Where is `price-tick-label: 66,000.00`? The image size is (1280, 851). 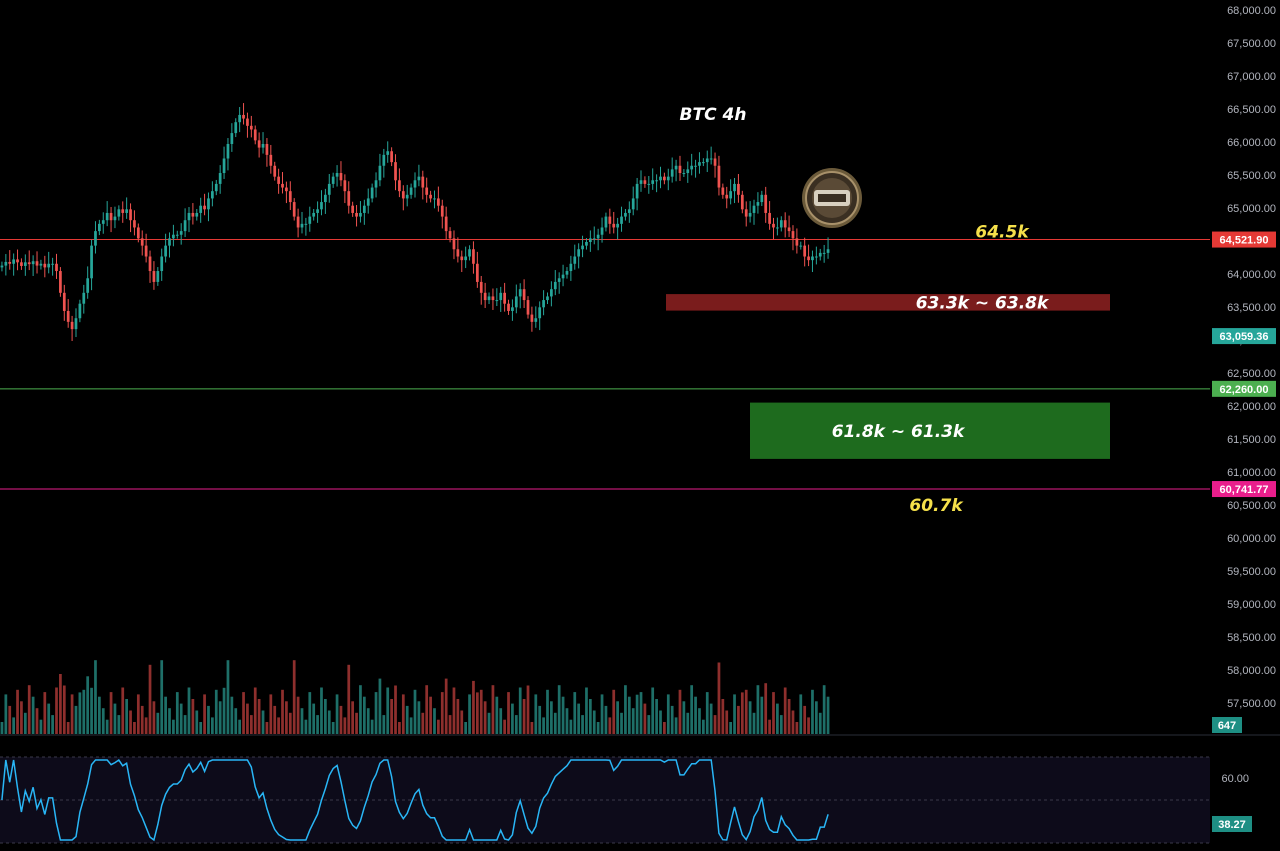 price-tick-label: 66,000.00 is located at coordinates (1251, 143).